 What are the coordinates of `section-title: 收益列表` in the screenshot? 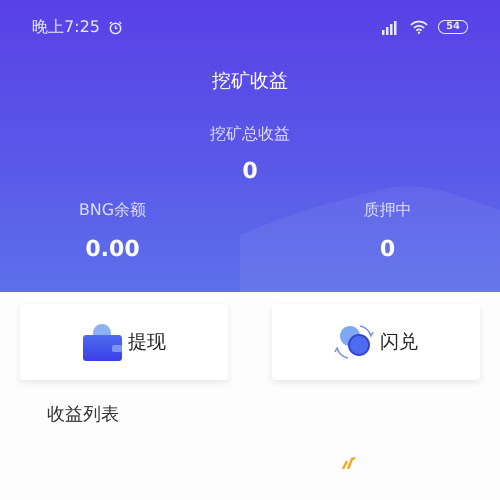 It's located at (83, 414).